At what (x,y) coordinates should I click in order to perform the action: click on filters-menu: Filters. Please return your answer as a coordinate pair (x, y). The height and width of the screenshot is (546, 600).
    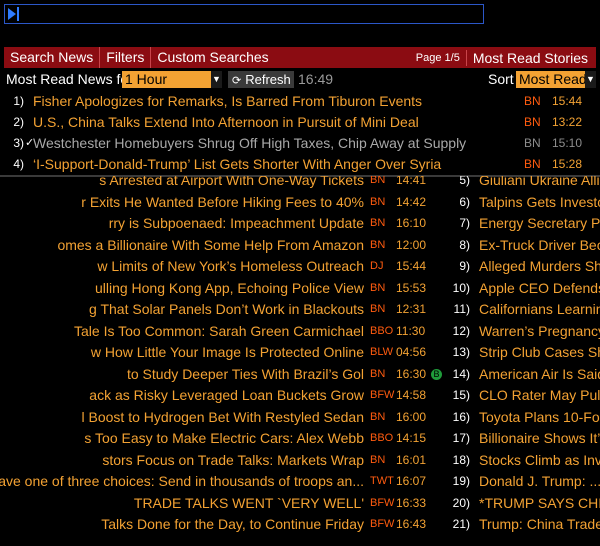
    Looking at the image, I should click on (126, 57).